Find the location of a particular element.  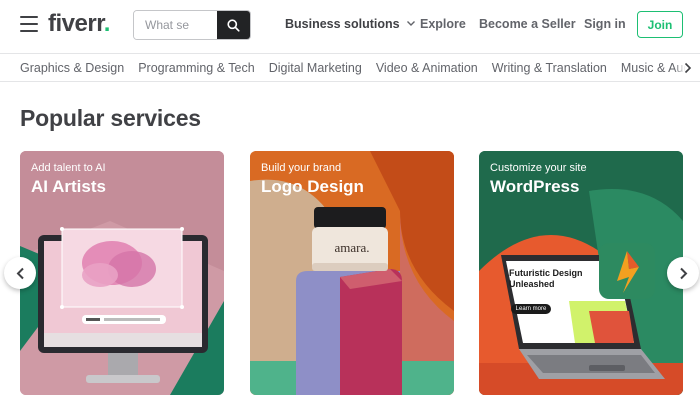

business-solutions-label: Business solutions is located at coordinates (342, 24).